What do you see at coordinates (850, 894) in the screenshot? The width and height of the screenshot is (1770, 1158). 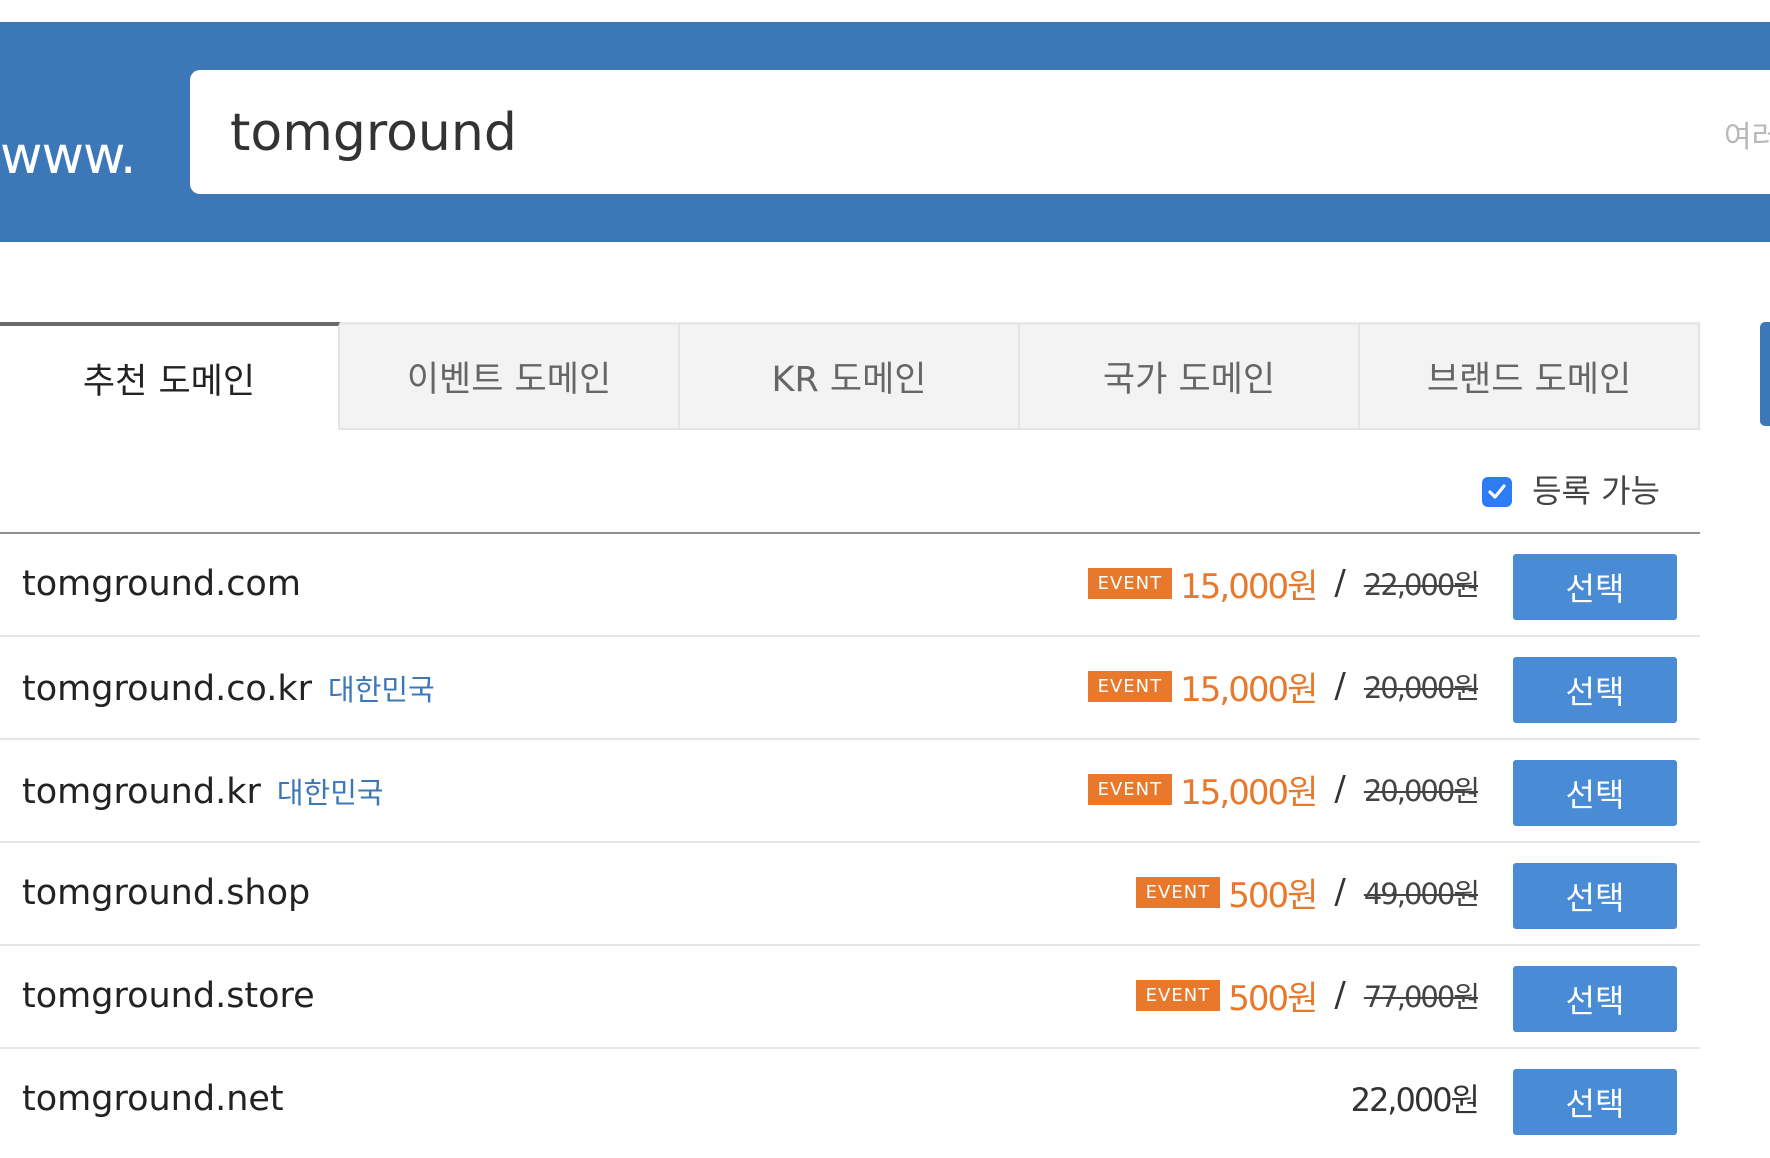 I see `domain-row: tomground.shop EVENT 500원 / 49,000원 선택` at bounding box center [850, 894].